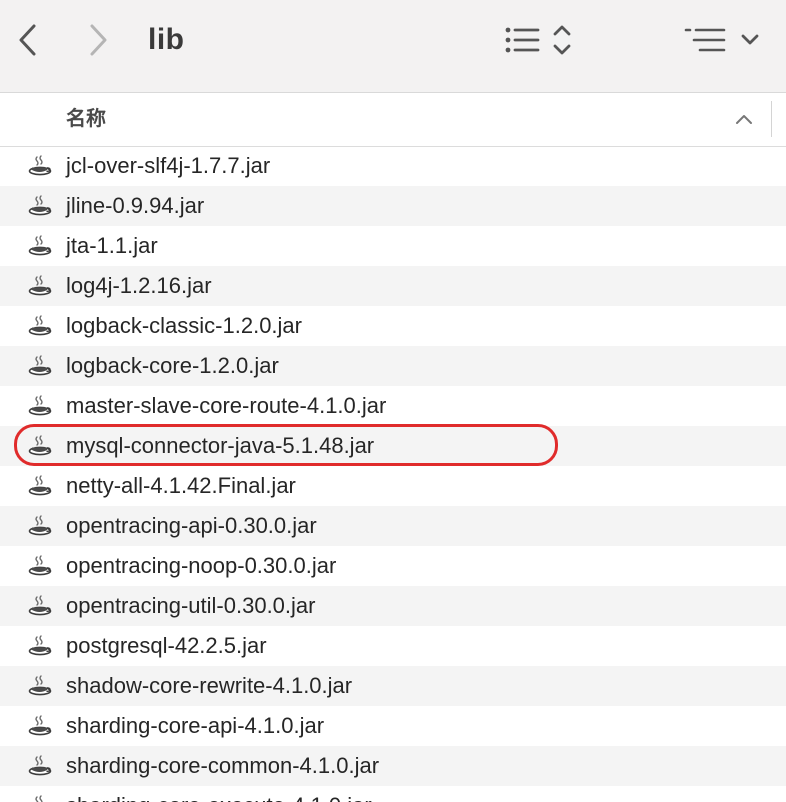  I want to click on file-name: master-slave-core-route-4.1.0.jar, so click(226, 405).